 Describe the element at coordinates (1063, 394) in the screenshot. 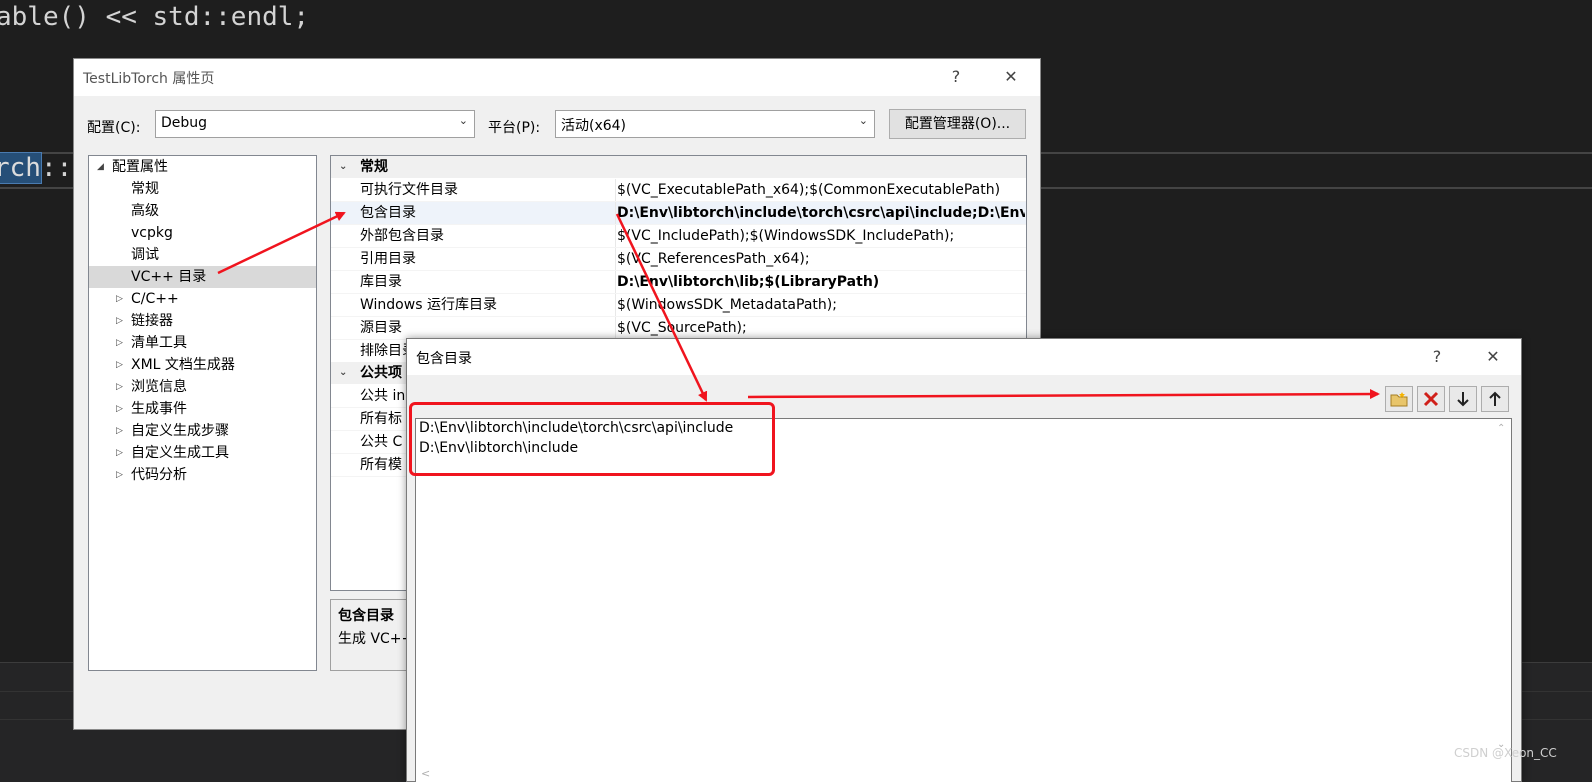

I see `arrow-to-new-line-button` at that location.